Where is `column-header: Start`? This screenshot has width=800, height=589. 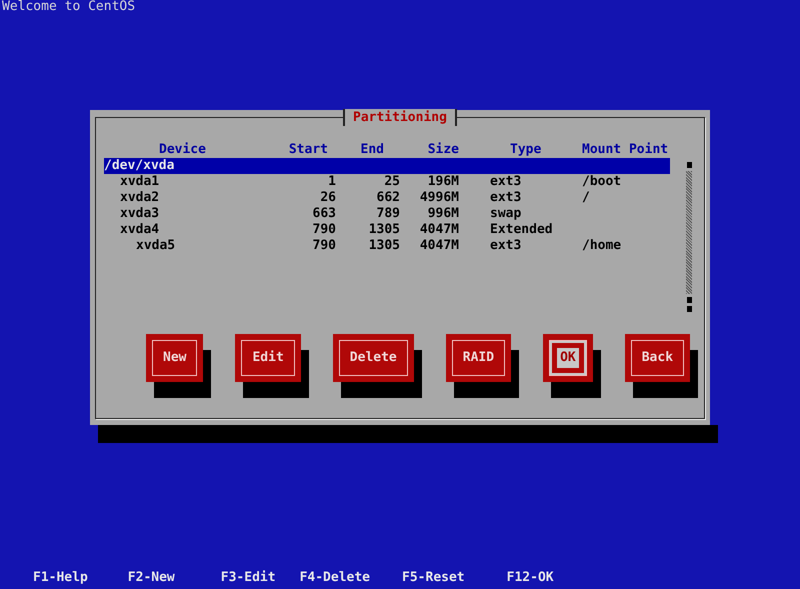 column-header: Start is located at coordinates (308, 150).